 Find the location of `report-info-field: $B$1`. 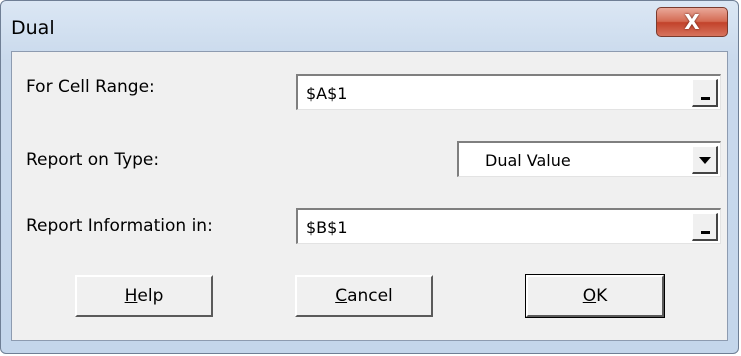

report-info-field: $B$1 is located at coordinates (508, 226).